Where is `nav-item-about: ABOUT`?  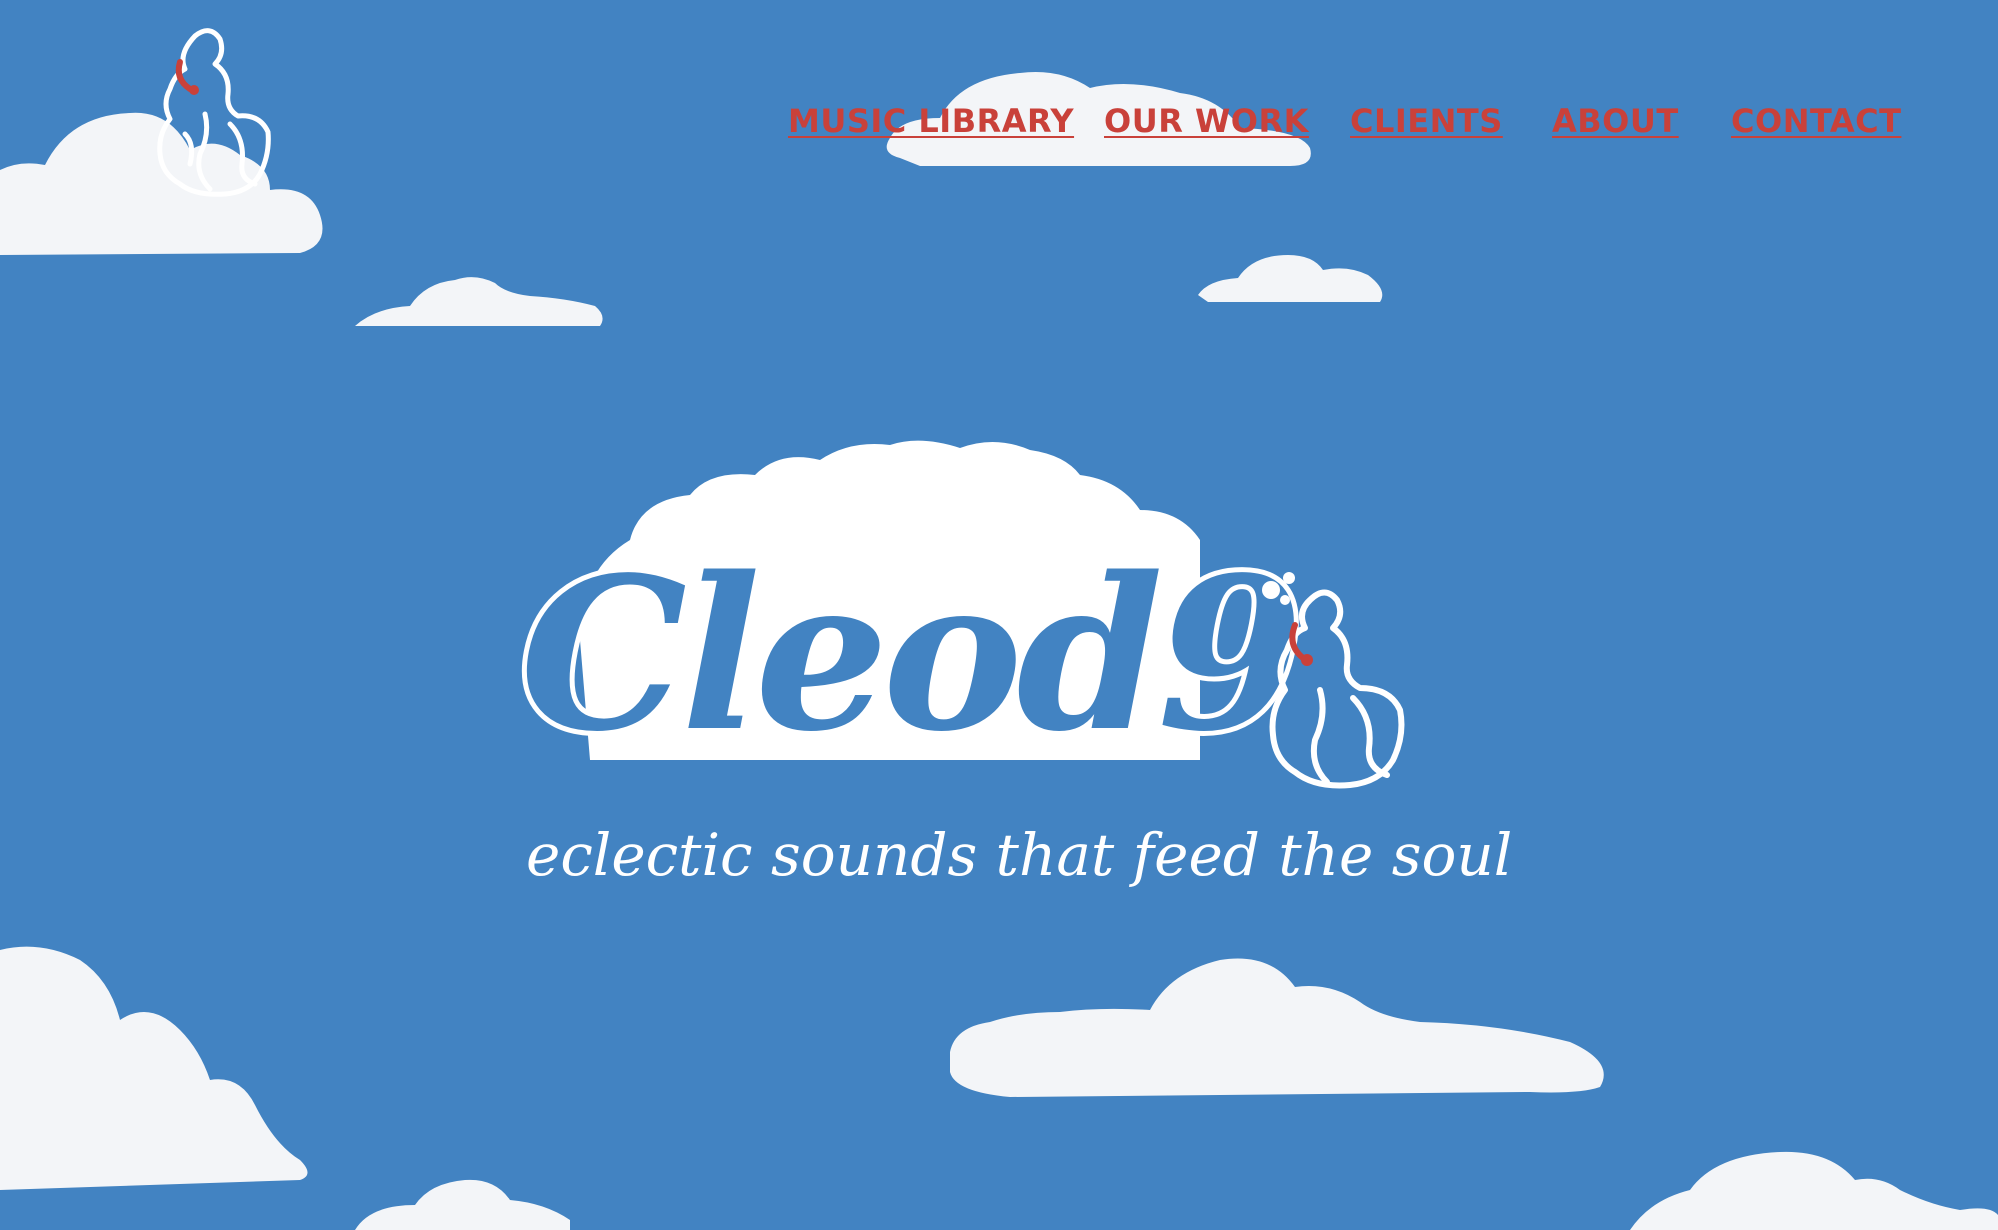
nav-item-about: ABOUT is located at coordinates (1615, 121).